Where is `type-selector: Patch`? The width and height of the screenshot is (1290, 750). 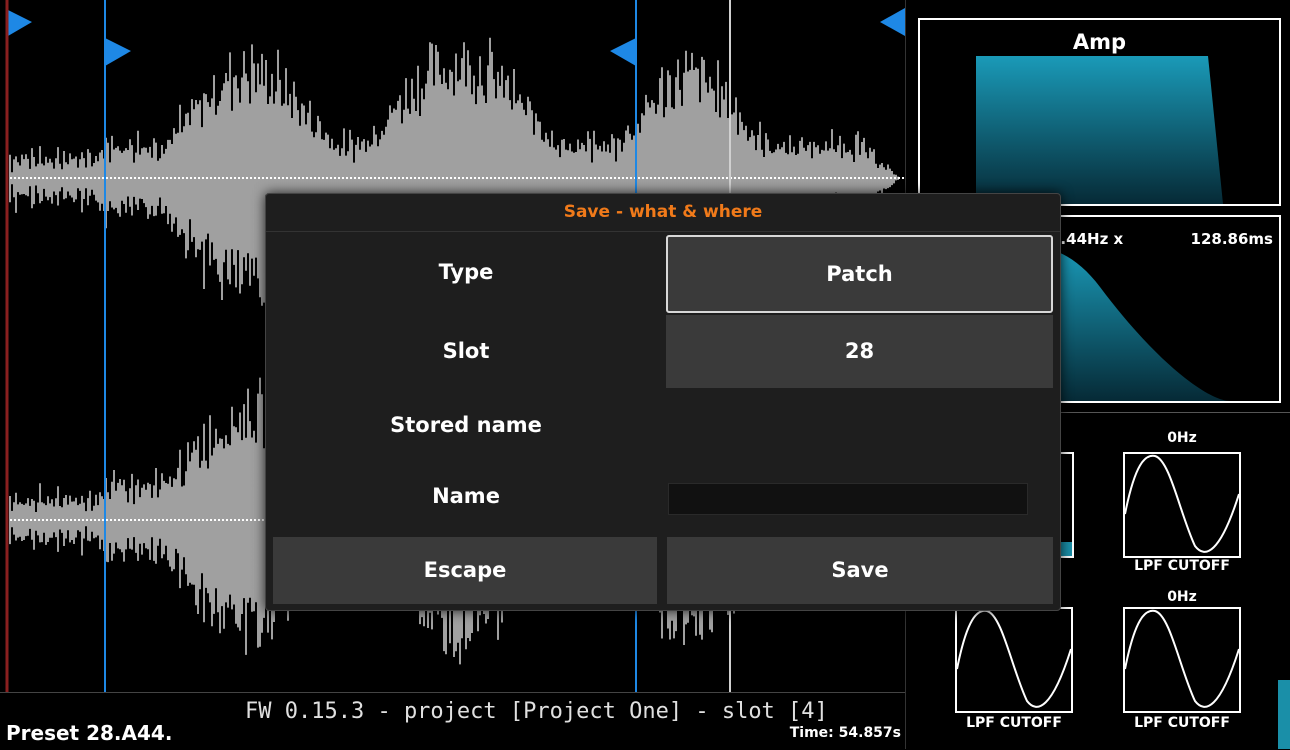 type-selector: Patch is located at coordinates (859, 274).